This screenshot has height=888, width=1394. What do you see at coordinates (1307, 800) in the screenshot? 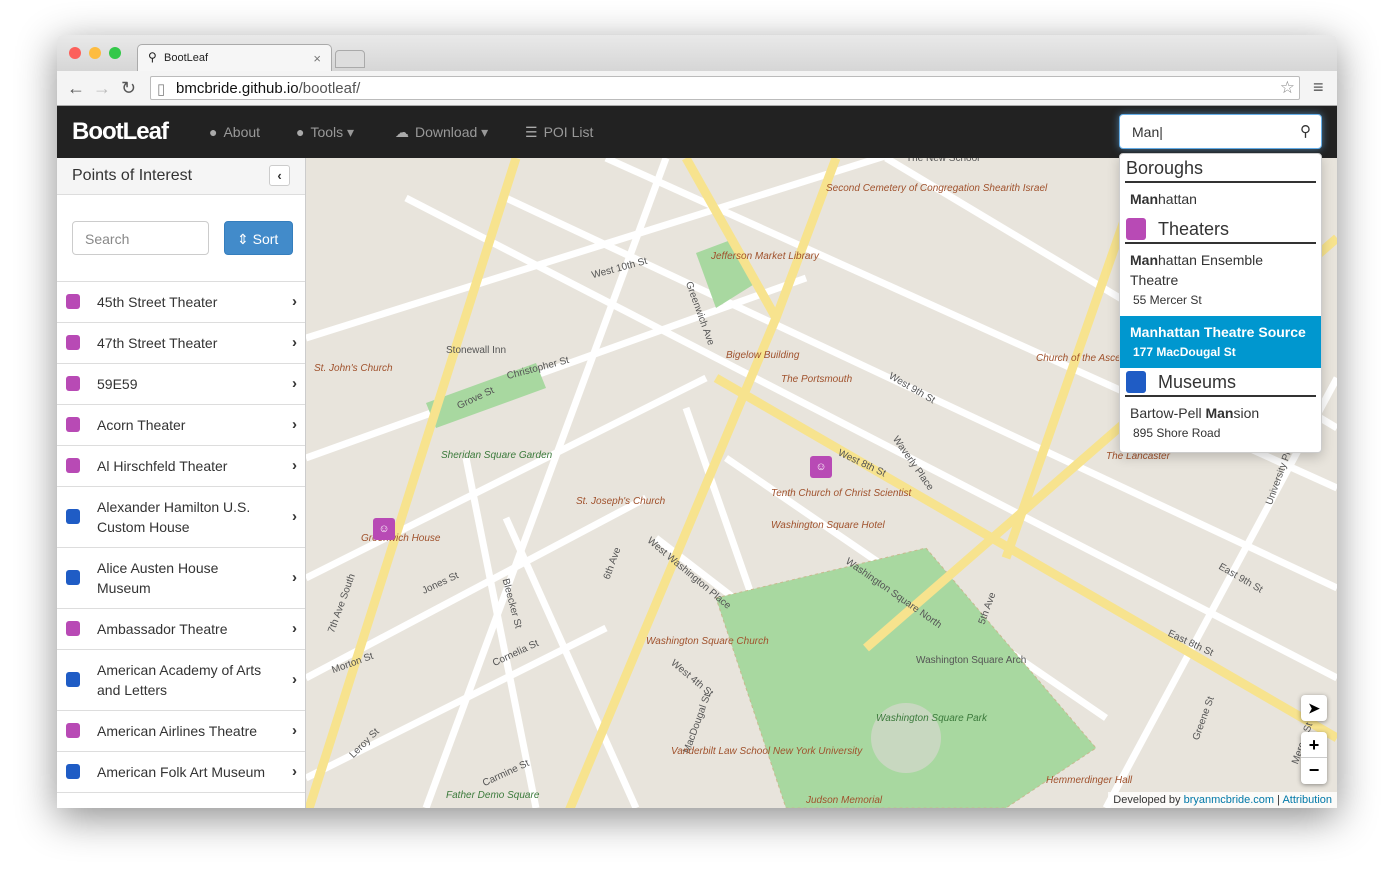
I see `attribution-link: Attribution` at bounding box center [1307, 800].